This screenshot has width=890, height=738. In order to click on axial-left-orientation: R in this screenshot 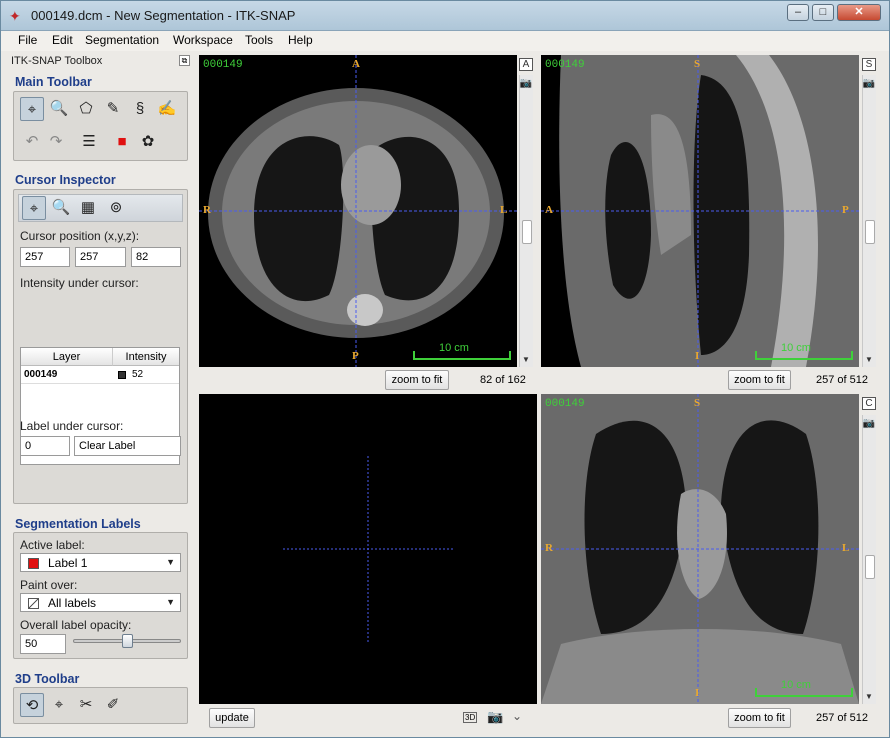, I will do `click(207, 210)`.